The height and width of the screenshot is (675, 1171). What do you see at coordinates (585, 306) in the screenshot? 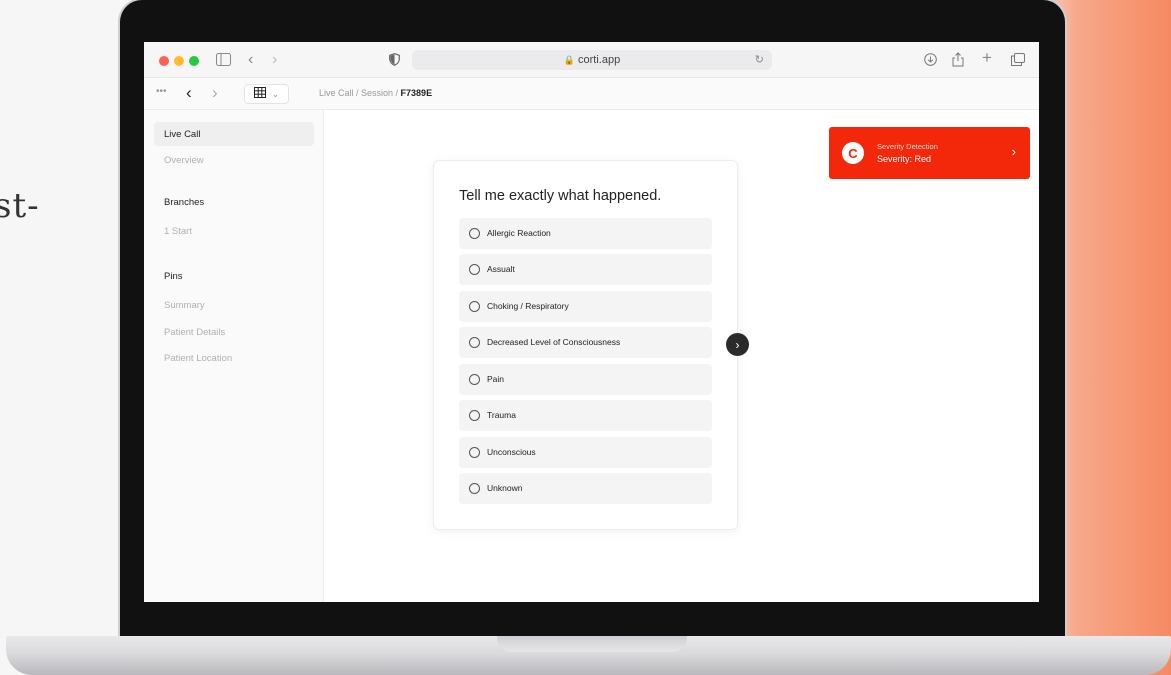
I see `option-choking-respiratory: Choking / Respiratory` at bounding box center [585, 306].